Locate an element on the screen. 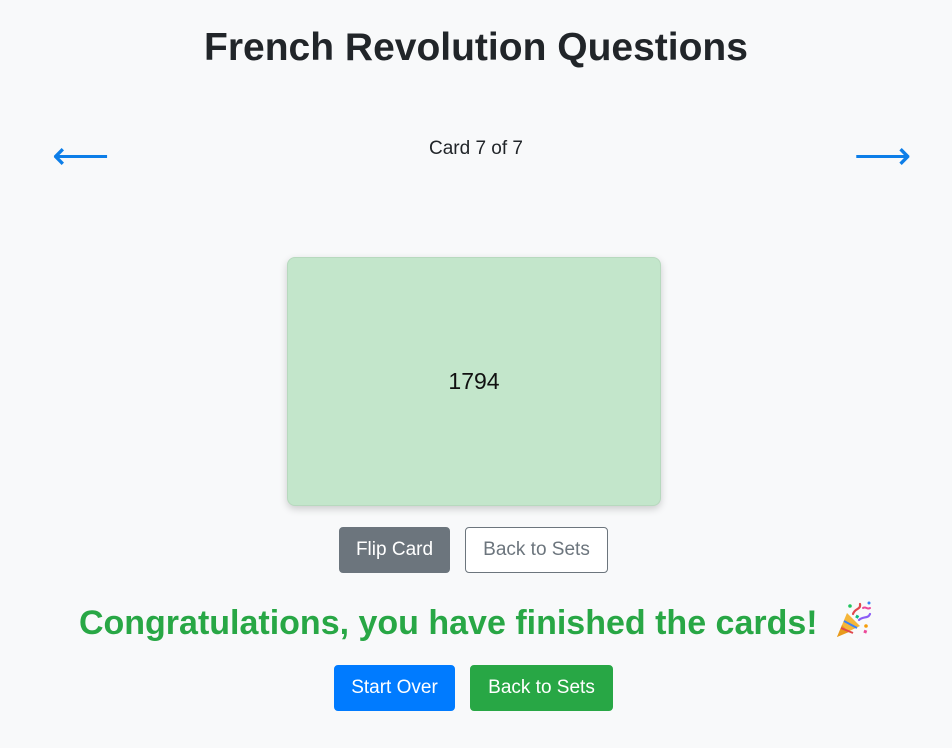 The height and width of the screenshot is (748, 952). flip-card-button: Flip Card is located at coordinates (394, 550).